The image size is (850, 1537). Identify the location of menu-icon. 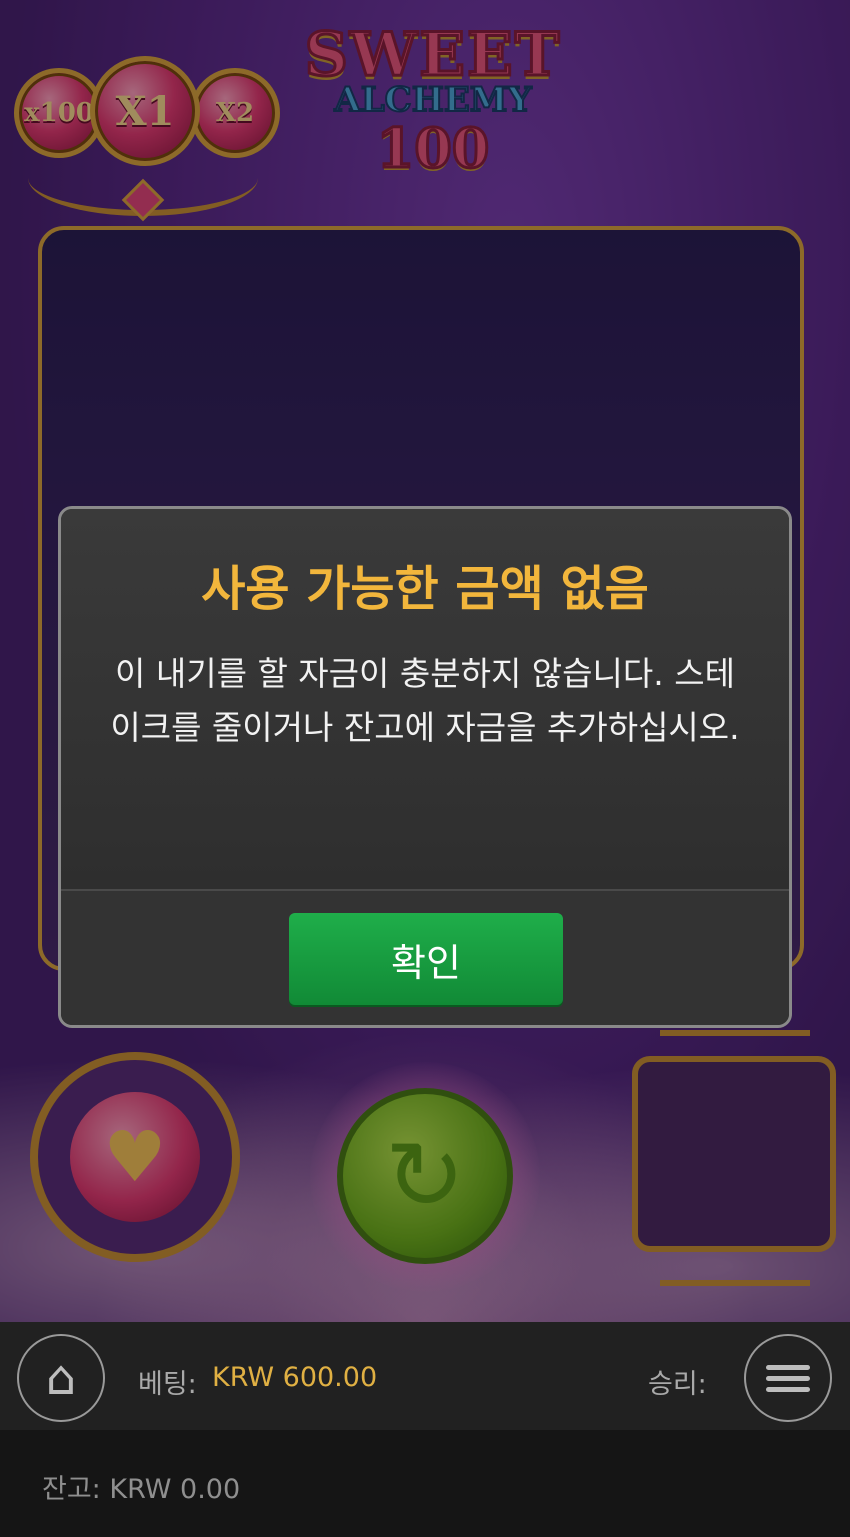
(788, 1378).